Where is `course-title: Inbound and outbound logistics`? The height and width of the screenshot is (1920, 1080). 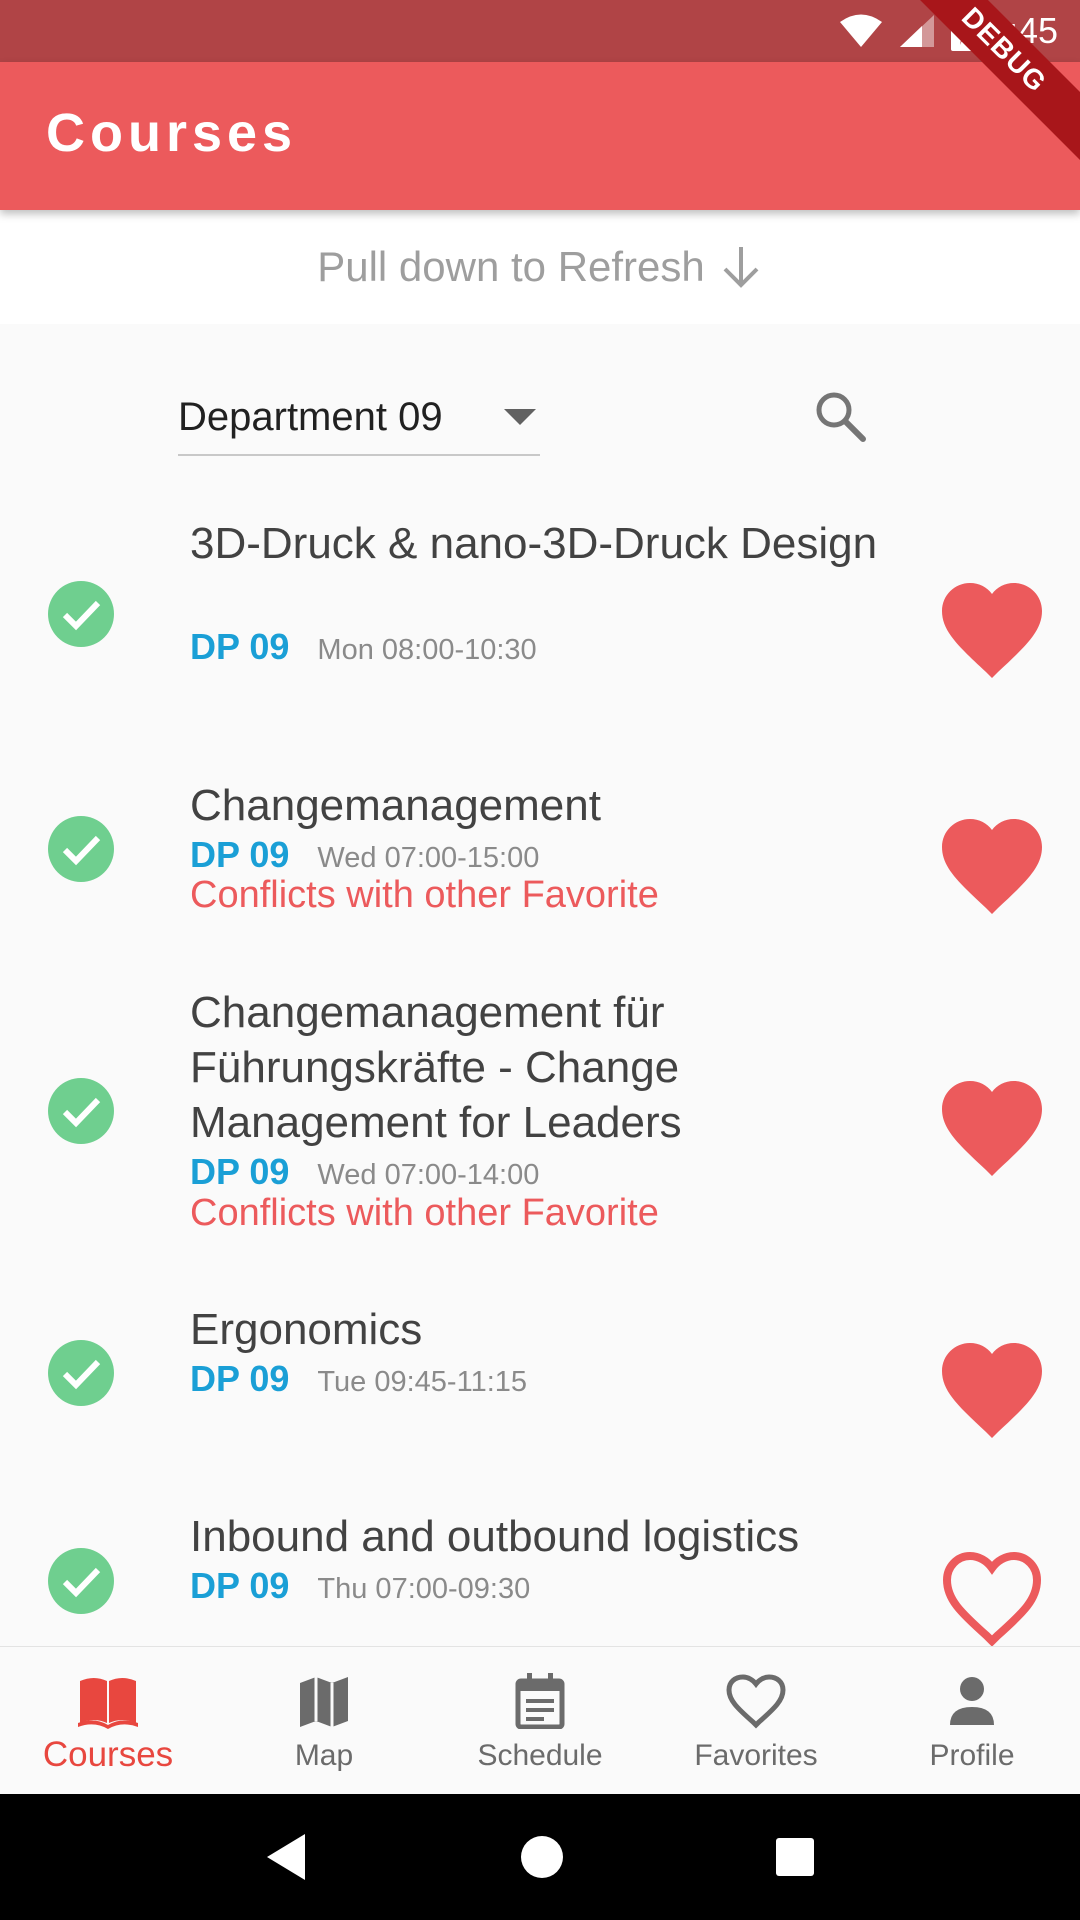
course-title: Inbound and outbound logistics is located at coordinates (495, 1536).